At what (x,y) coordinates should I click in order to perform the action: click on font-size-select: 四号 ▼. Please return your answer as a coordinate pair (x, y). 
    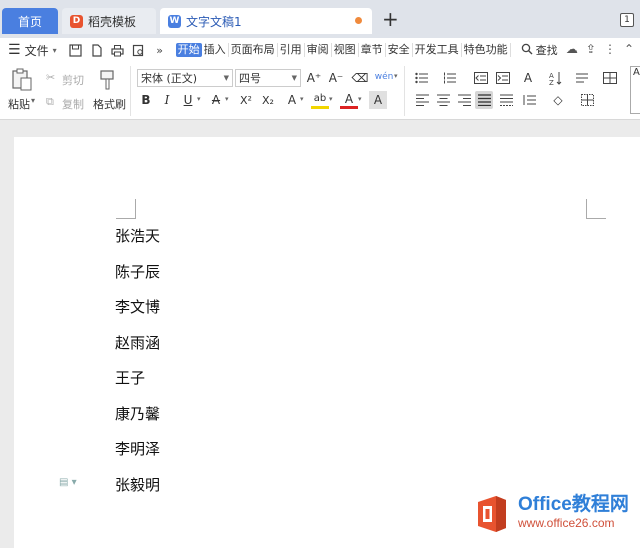
    Looking at the image, I should click on (268, 78).